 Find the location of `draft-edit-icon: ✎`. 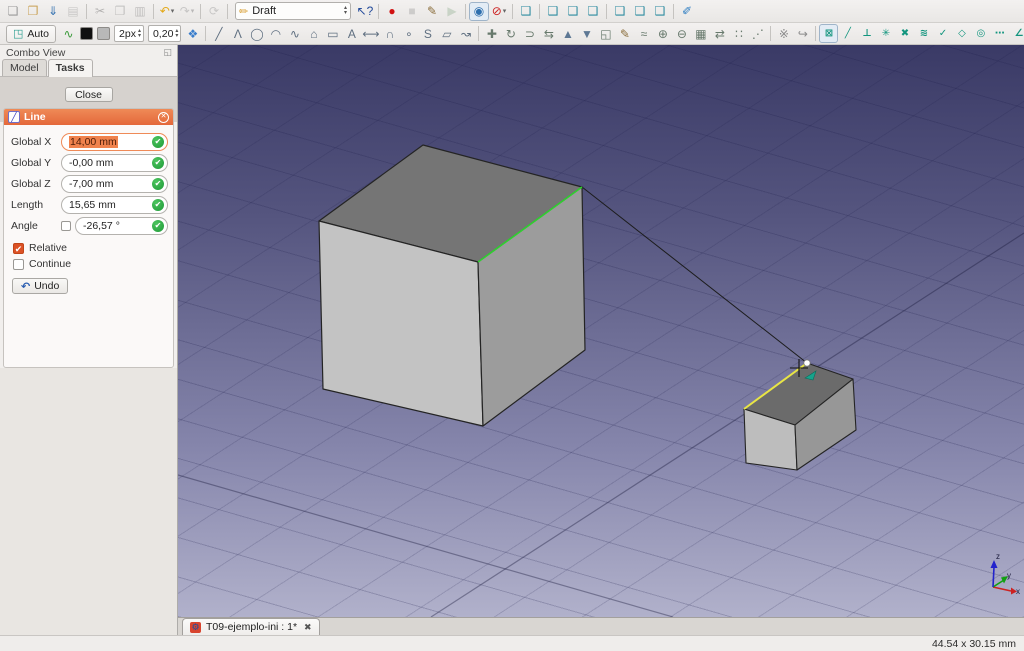

draft-edit-icon: ✎ is located at coordinates (624, 33).